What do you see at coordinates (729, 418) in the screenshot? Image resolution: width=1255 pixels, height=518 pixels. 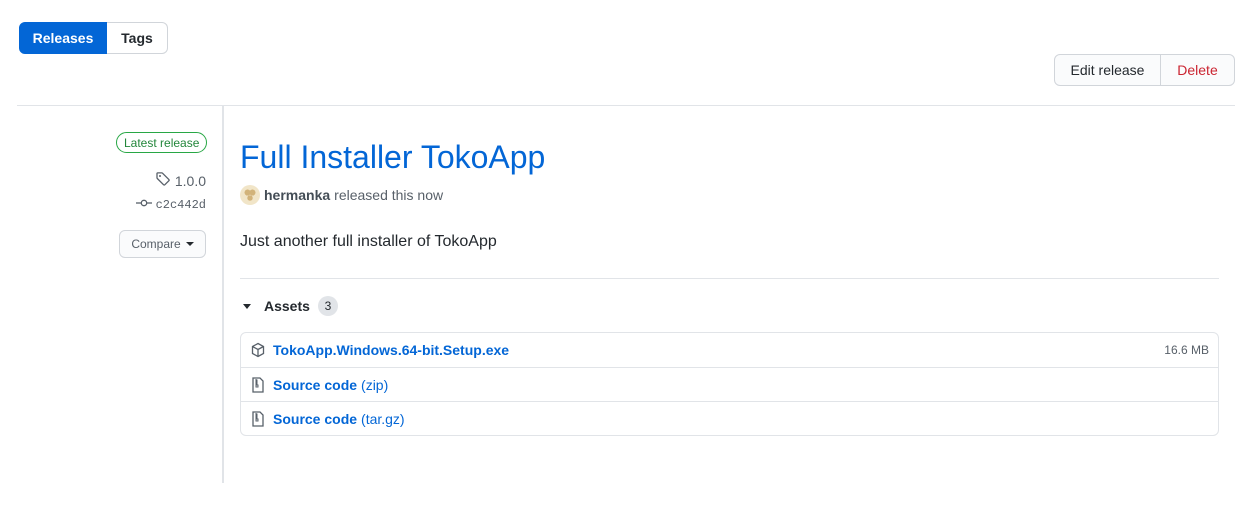 I see `list-item: Source code (tar.gz)` at bounding box center [729, 418].